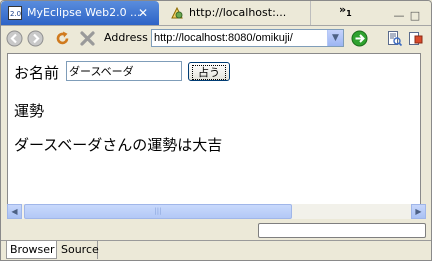  I want to click on svg-text: 2.0, so click(15, 14).